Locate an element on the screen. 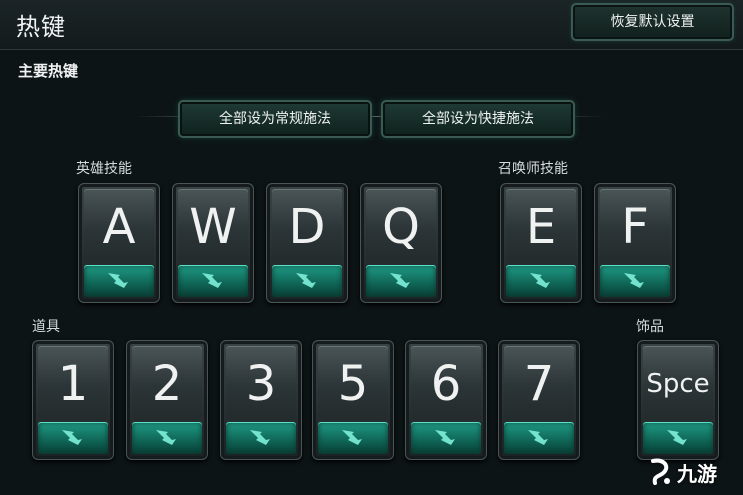  hotkey-hero-skill-3: D is located at coordinates (307, 243).